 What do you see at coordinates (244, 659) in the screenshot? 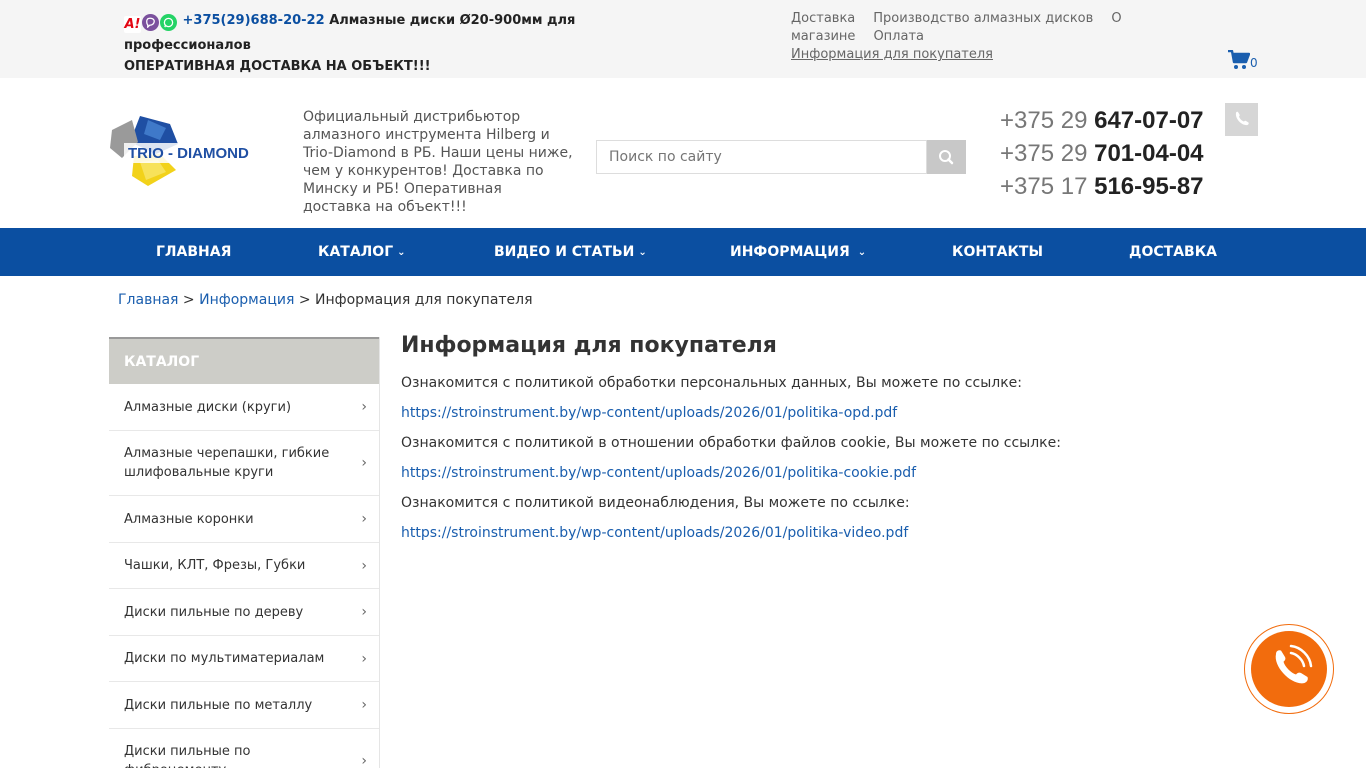
I see `sidebar-item: Диски по мультиматериалам ›` at bounding box center [244, 659].